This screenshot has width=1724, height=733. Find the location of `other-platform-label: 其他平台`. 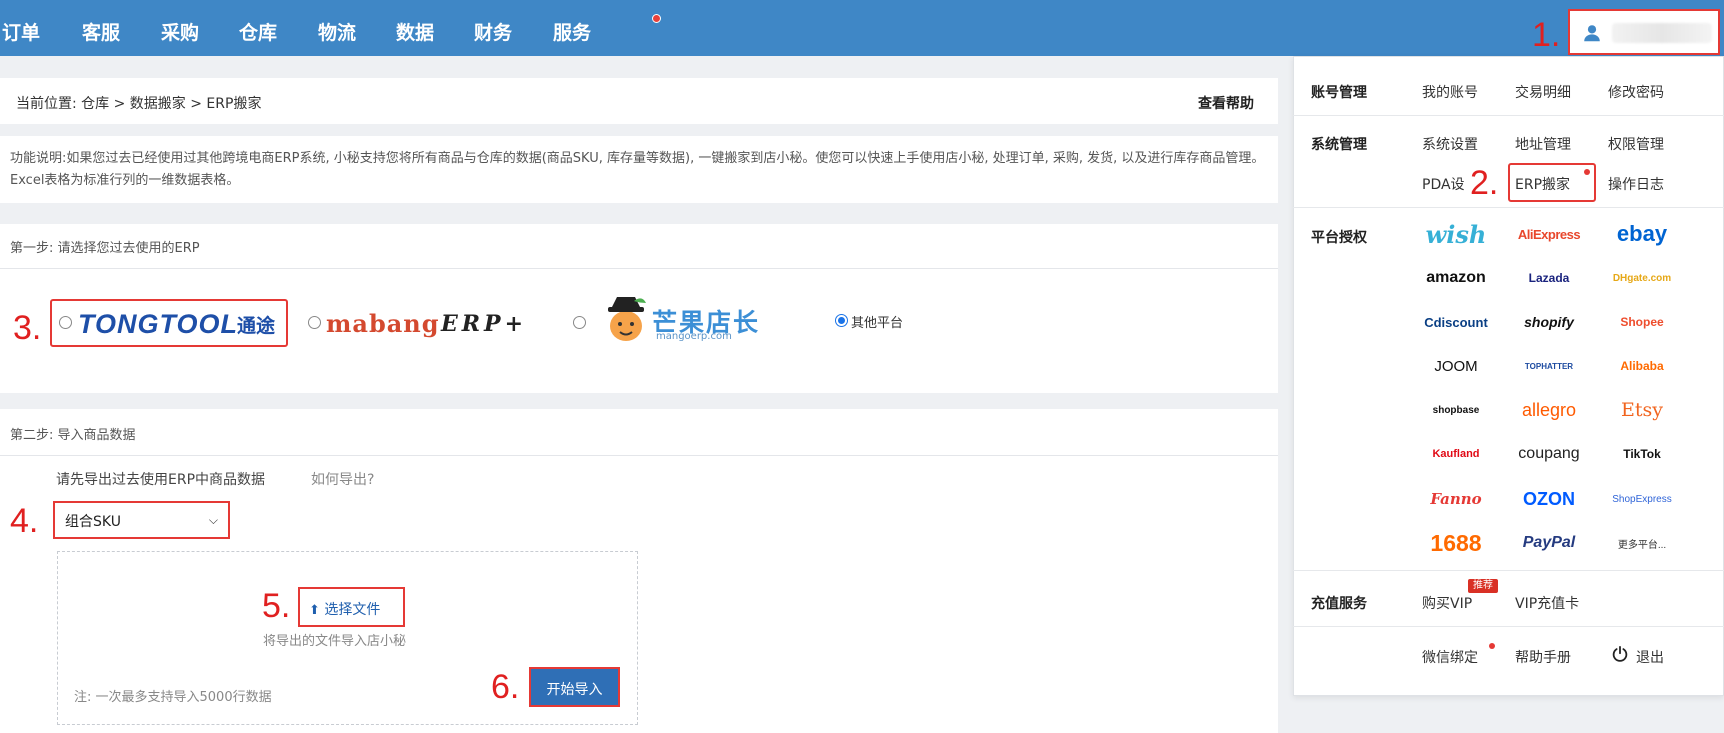

other-platform-label: 其他平台 is located at coordinates (877, 321).